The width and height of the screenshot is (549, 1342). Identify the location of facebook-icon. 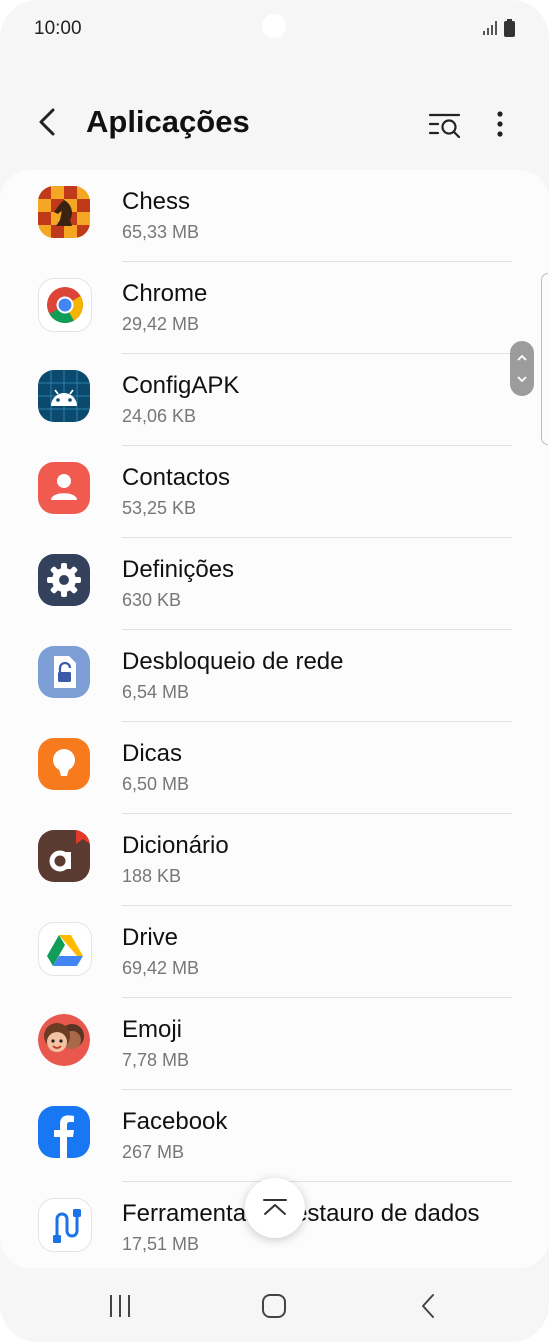
(64, 1132).